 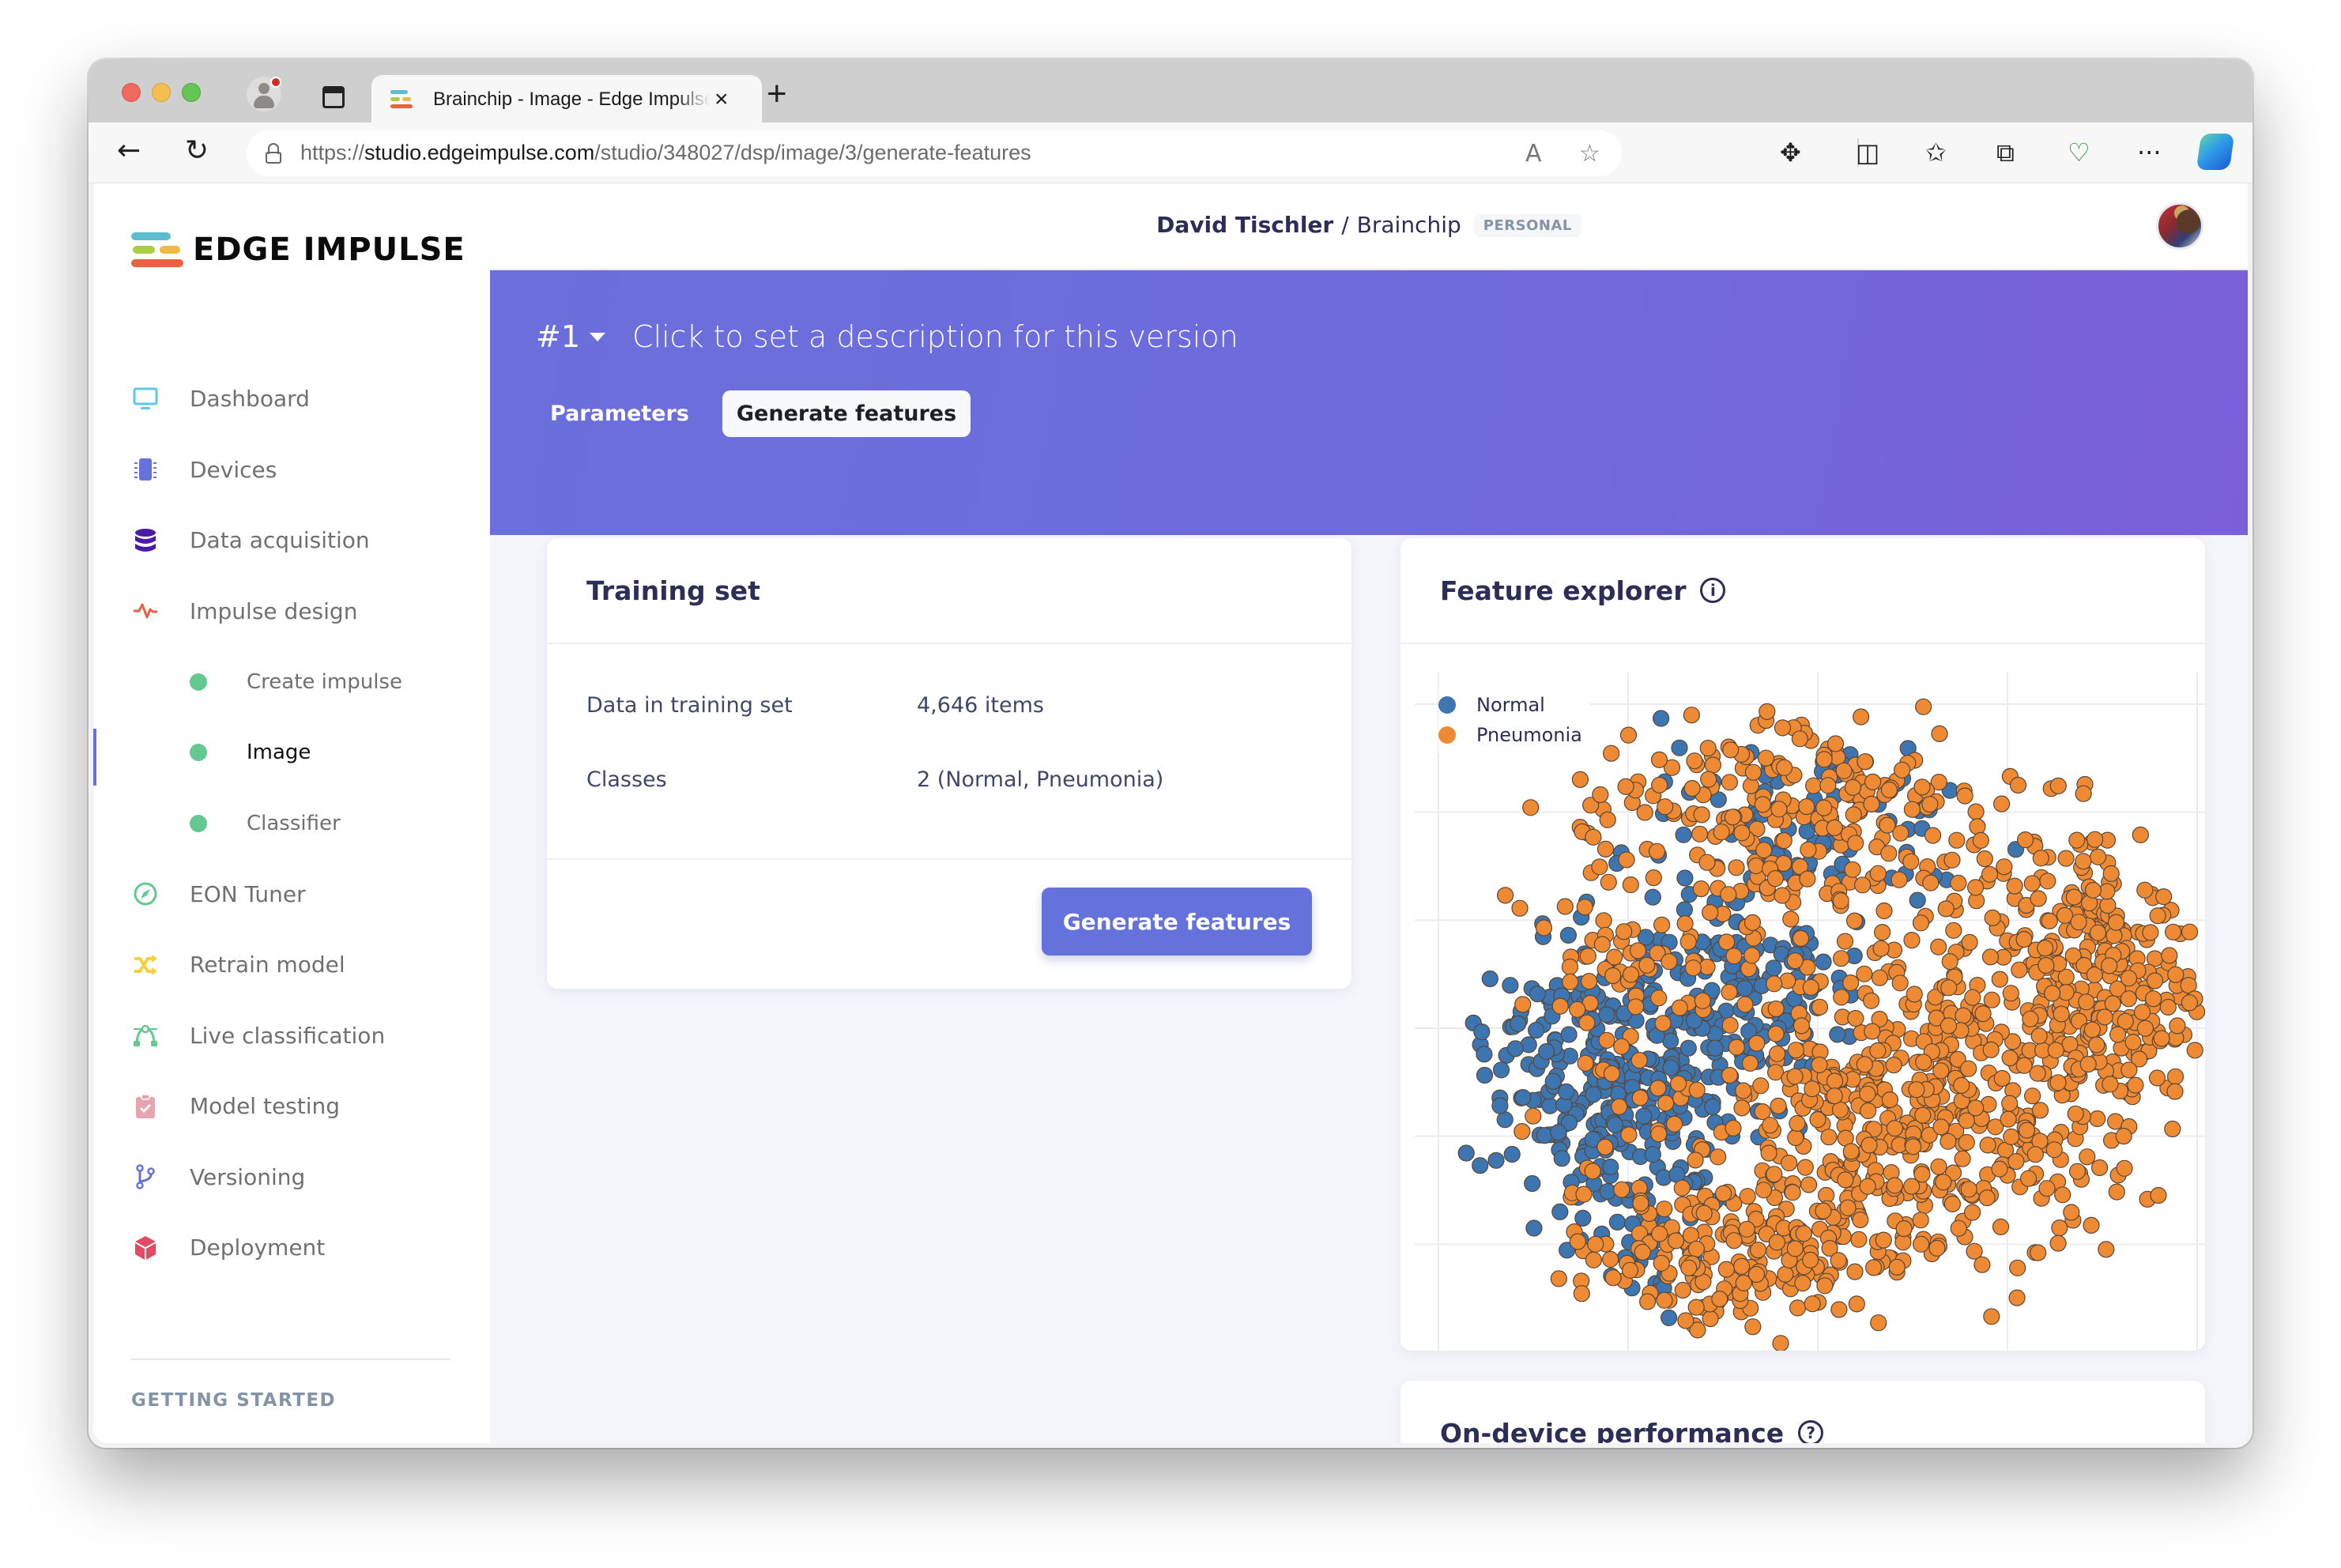 I want to click on reload-icon: ↻, so click(x=197, y=151).